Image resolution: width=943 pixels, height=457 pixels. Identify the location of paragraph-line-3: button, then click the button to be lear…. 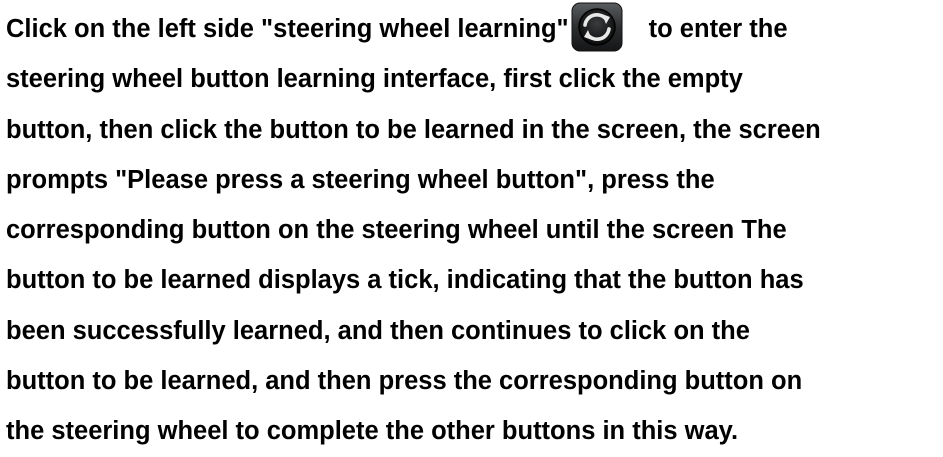
(413, 129).